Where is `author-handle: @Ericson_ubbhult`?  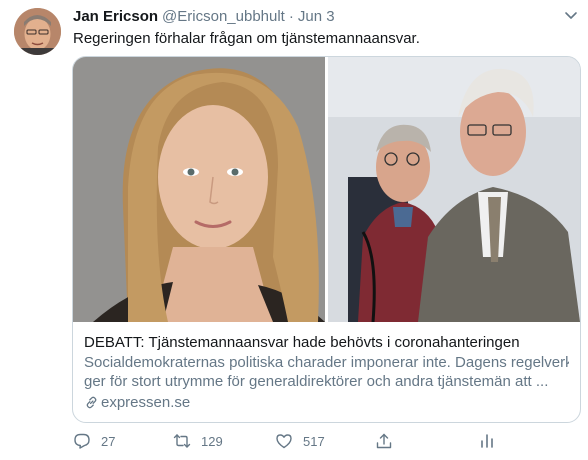 author-handle: @Ericson_ubbhult is located at coordinates (223, 16).